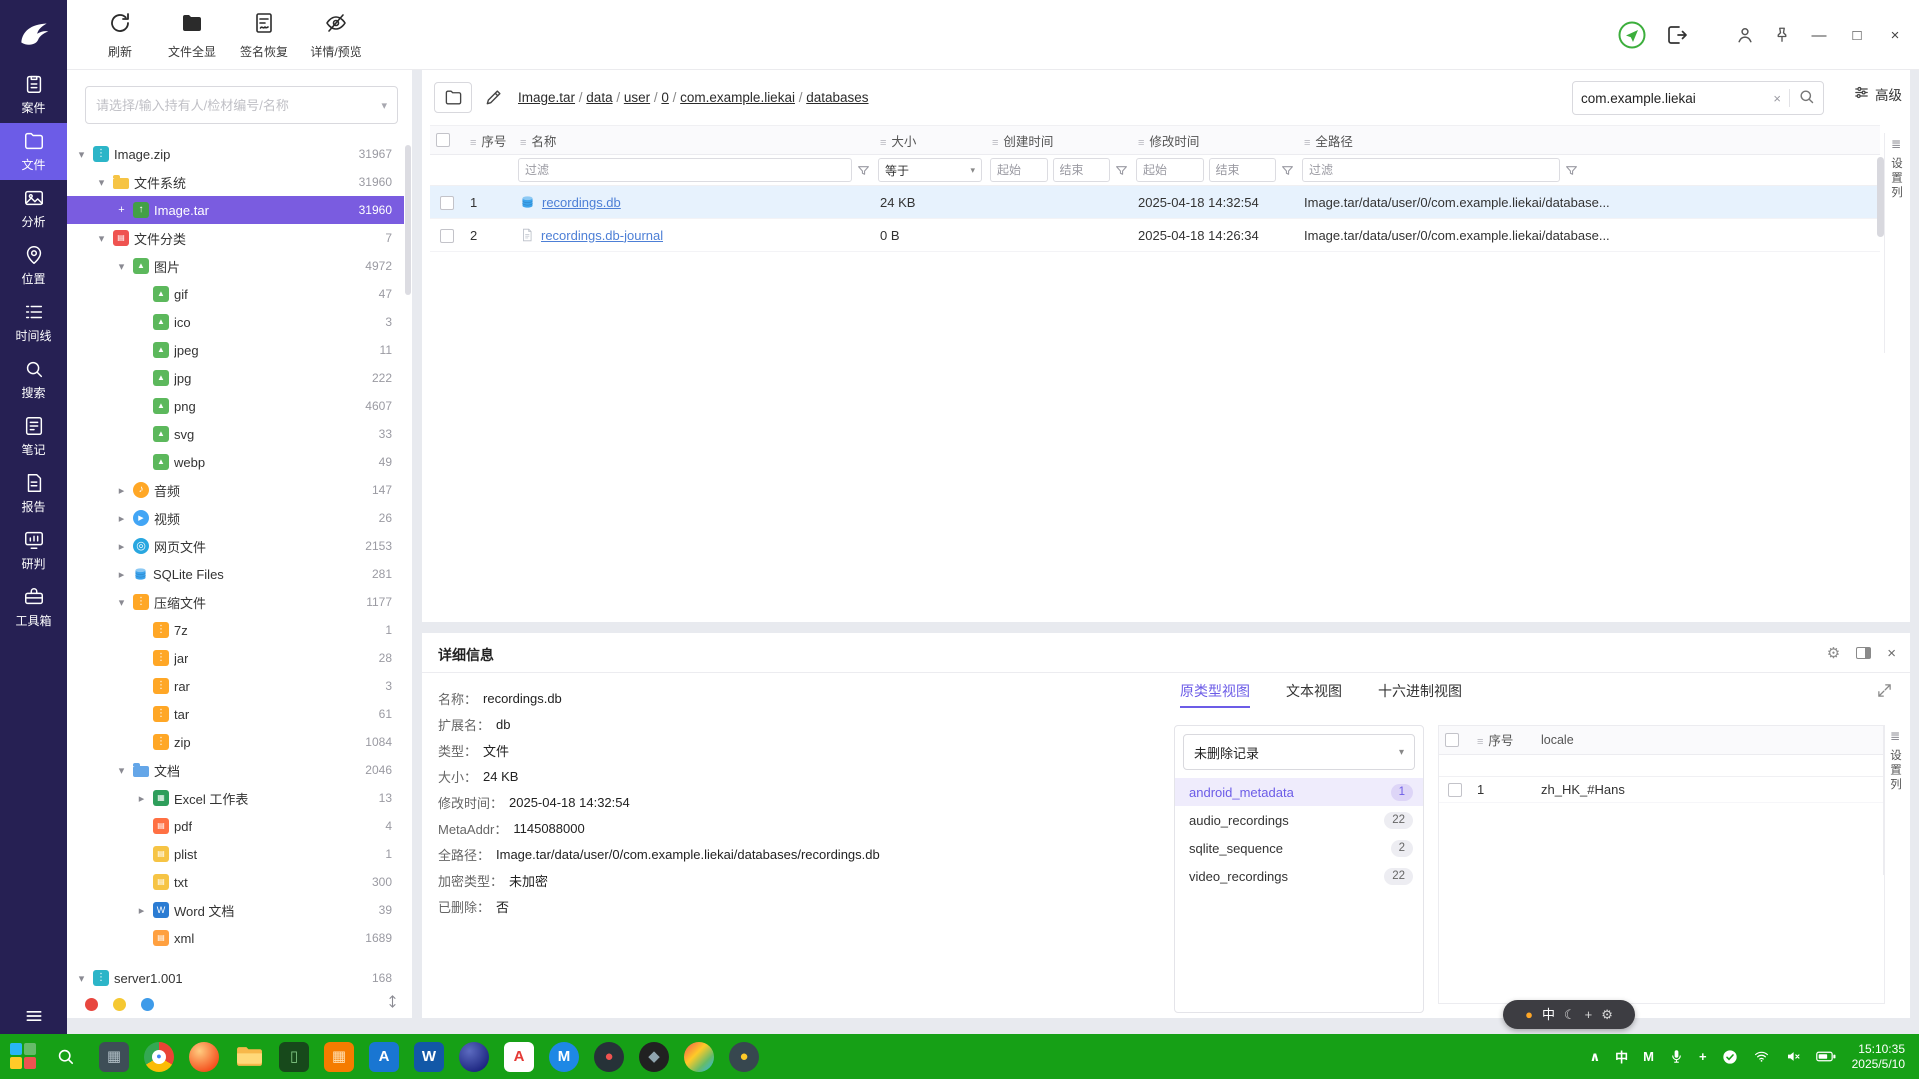  What do you see at coordinates (235, 378) in the screenshot?
I see `tree-node-jpg: ▲ jpg 222` at bounding box center [235, 378].